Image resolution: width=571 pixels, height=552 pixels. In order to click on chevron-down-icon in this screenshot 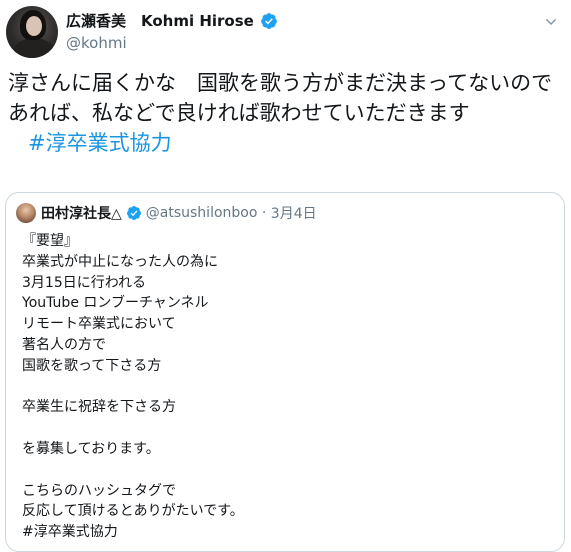, I will do `click(551, 22)`.